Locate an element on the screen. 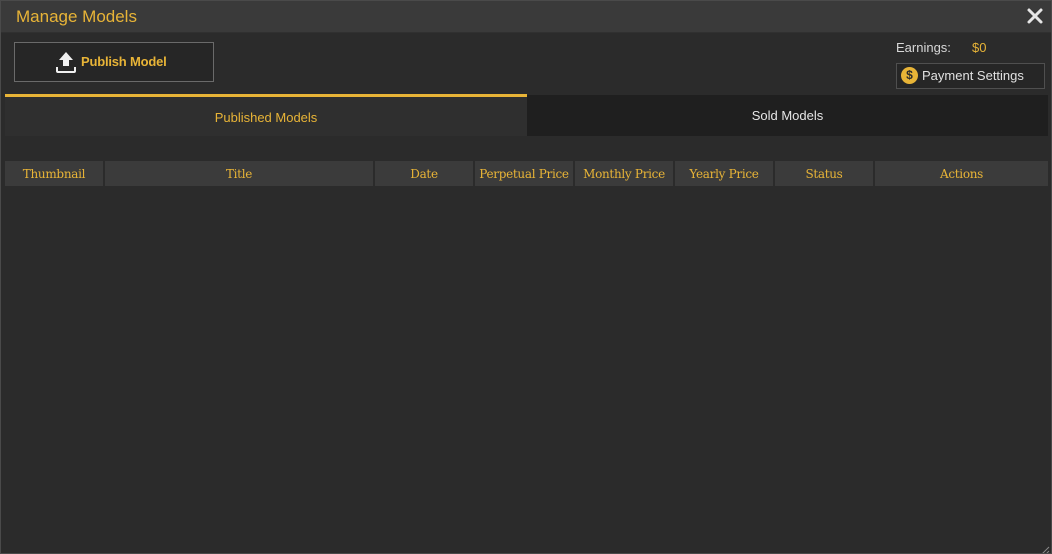  upload-icon is located at coordinates (66, 62).